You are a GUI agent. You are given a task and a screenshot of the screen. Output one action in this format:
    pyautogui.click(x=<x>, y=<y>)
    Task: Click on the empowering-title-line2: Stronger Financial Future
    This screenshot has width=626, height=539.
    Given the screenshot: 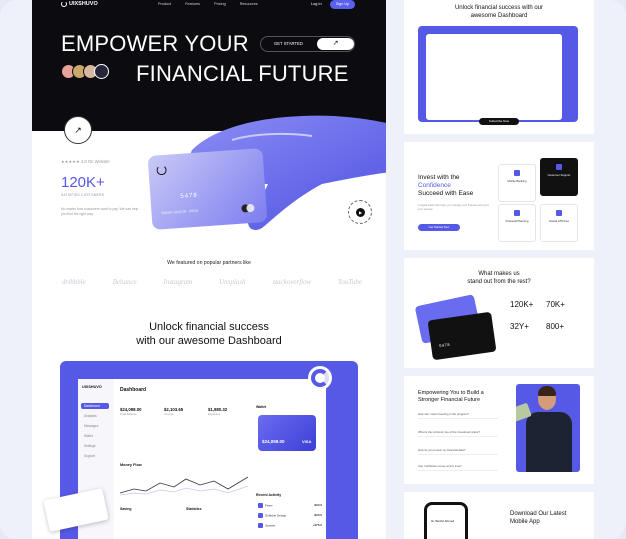 What is the action you would take?
    pyautogui.click(x=449, y=400)
    